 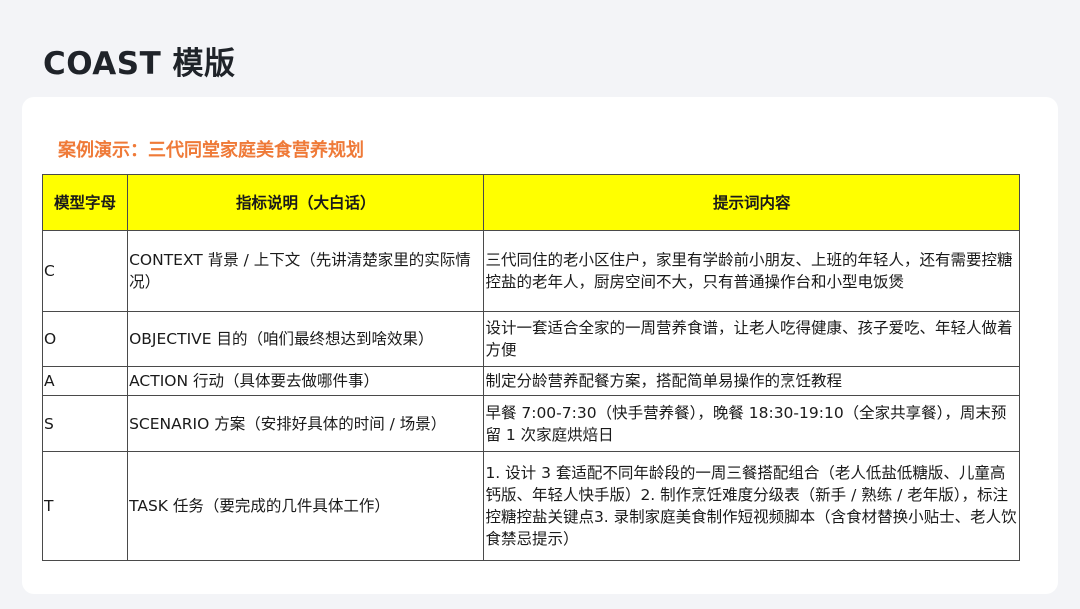 I want to click on row-content: 设计一套适合全家的一周营养食谱，让老人吃得健康、孩子爱吃、年轻人做着方便, so click(x=751, y=339).